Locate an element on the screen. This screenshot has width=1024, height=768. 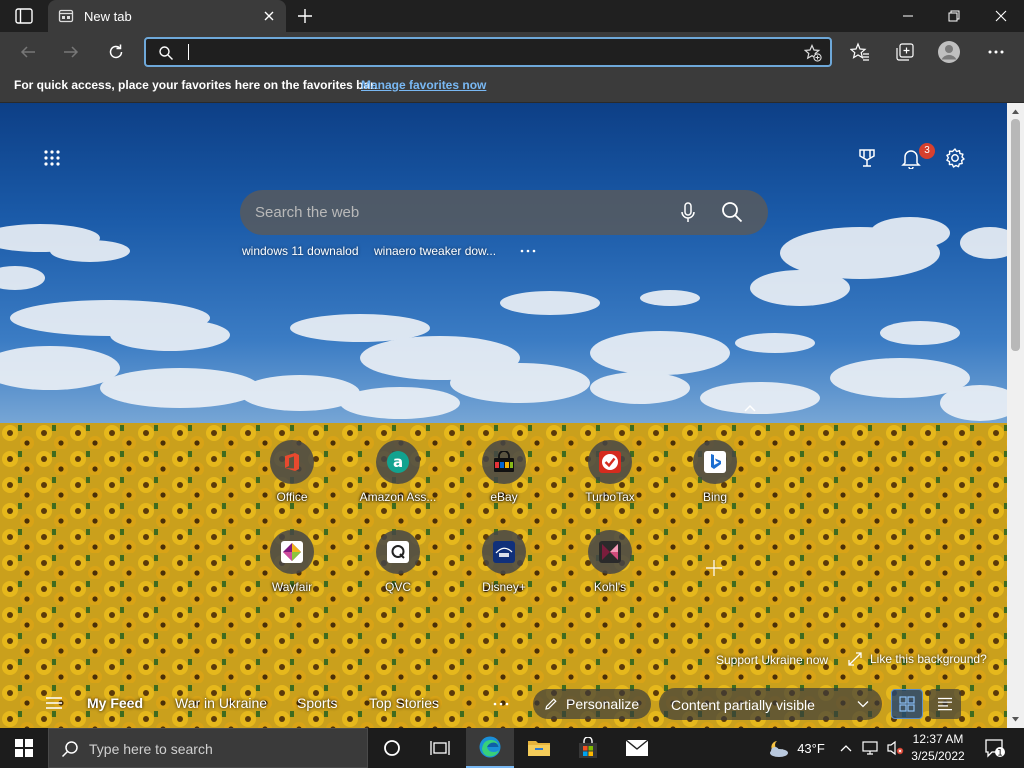
collections-button is located at coordinates (905, 52).